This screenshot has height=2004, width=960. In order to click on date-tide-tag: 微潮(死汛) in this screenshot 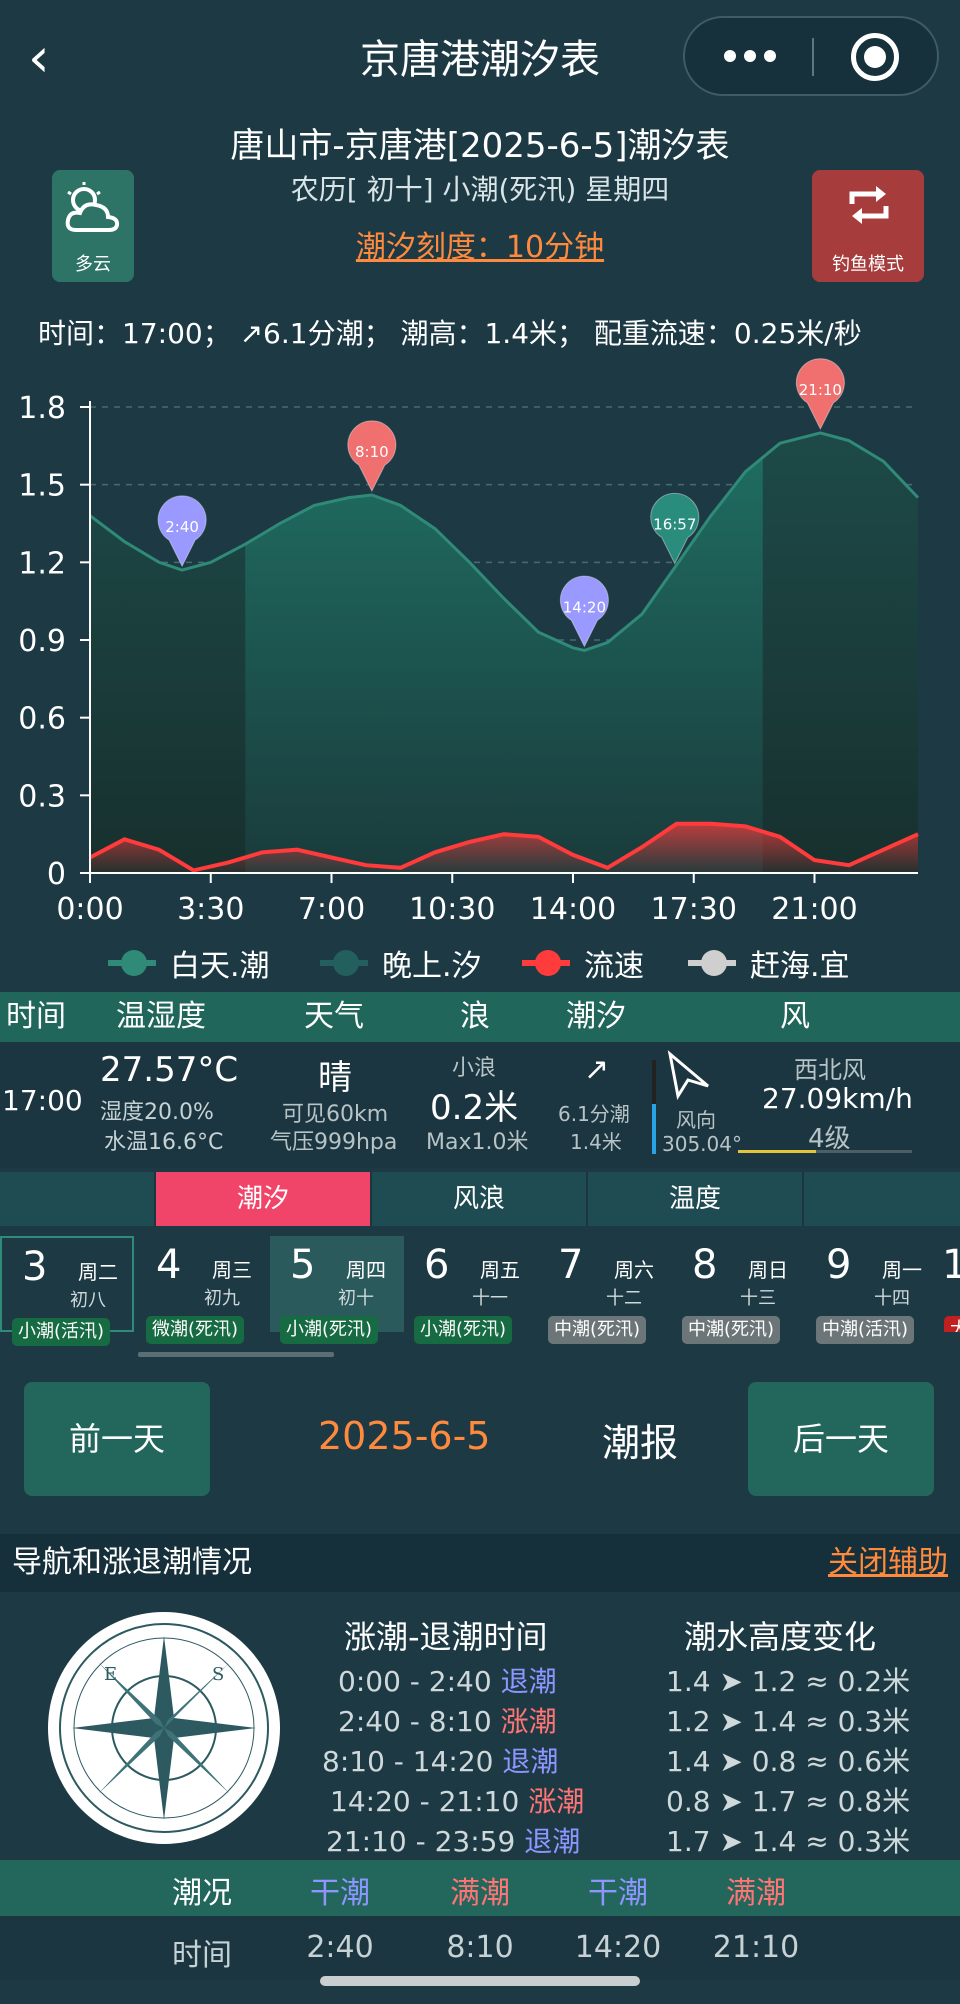, I will do `click(195, 1330)`.